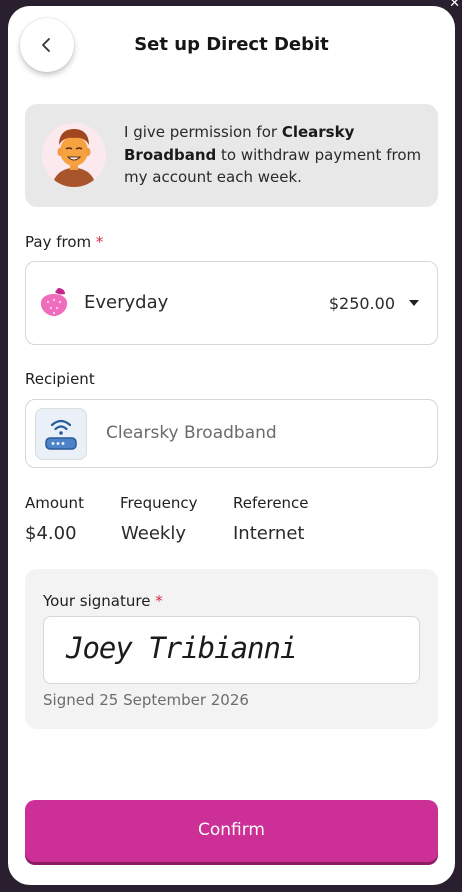 The image size is (462, 892). I want to click on account-balance: $250.00, so click(361, 303).